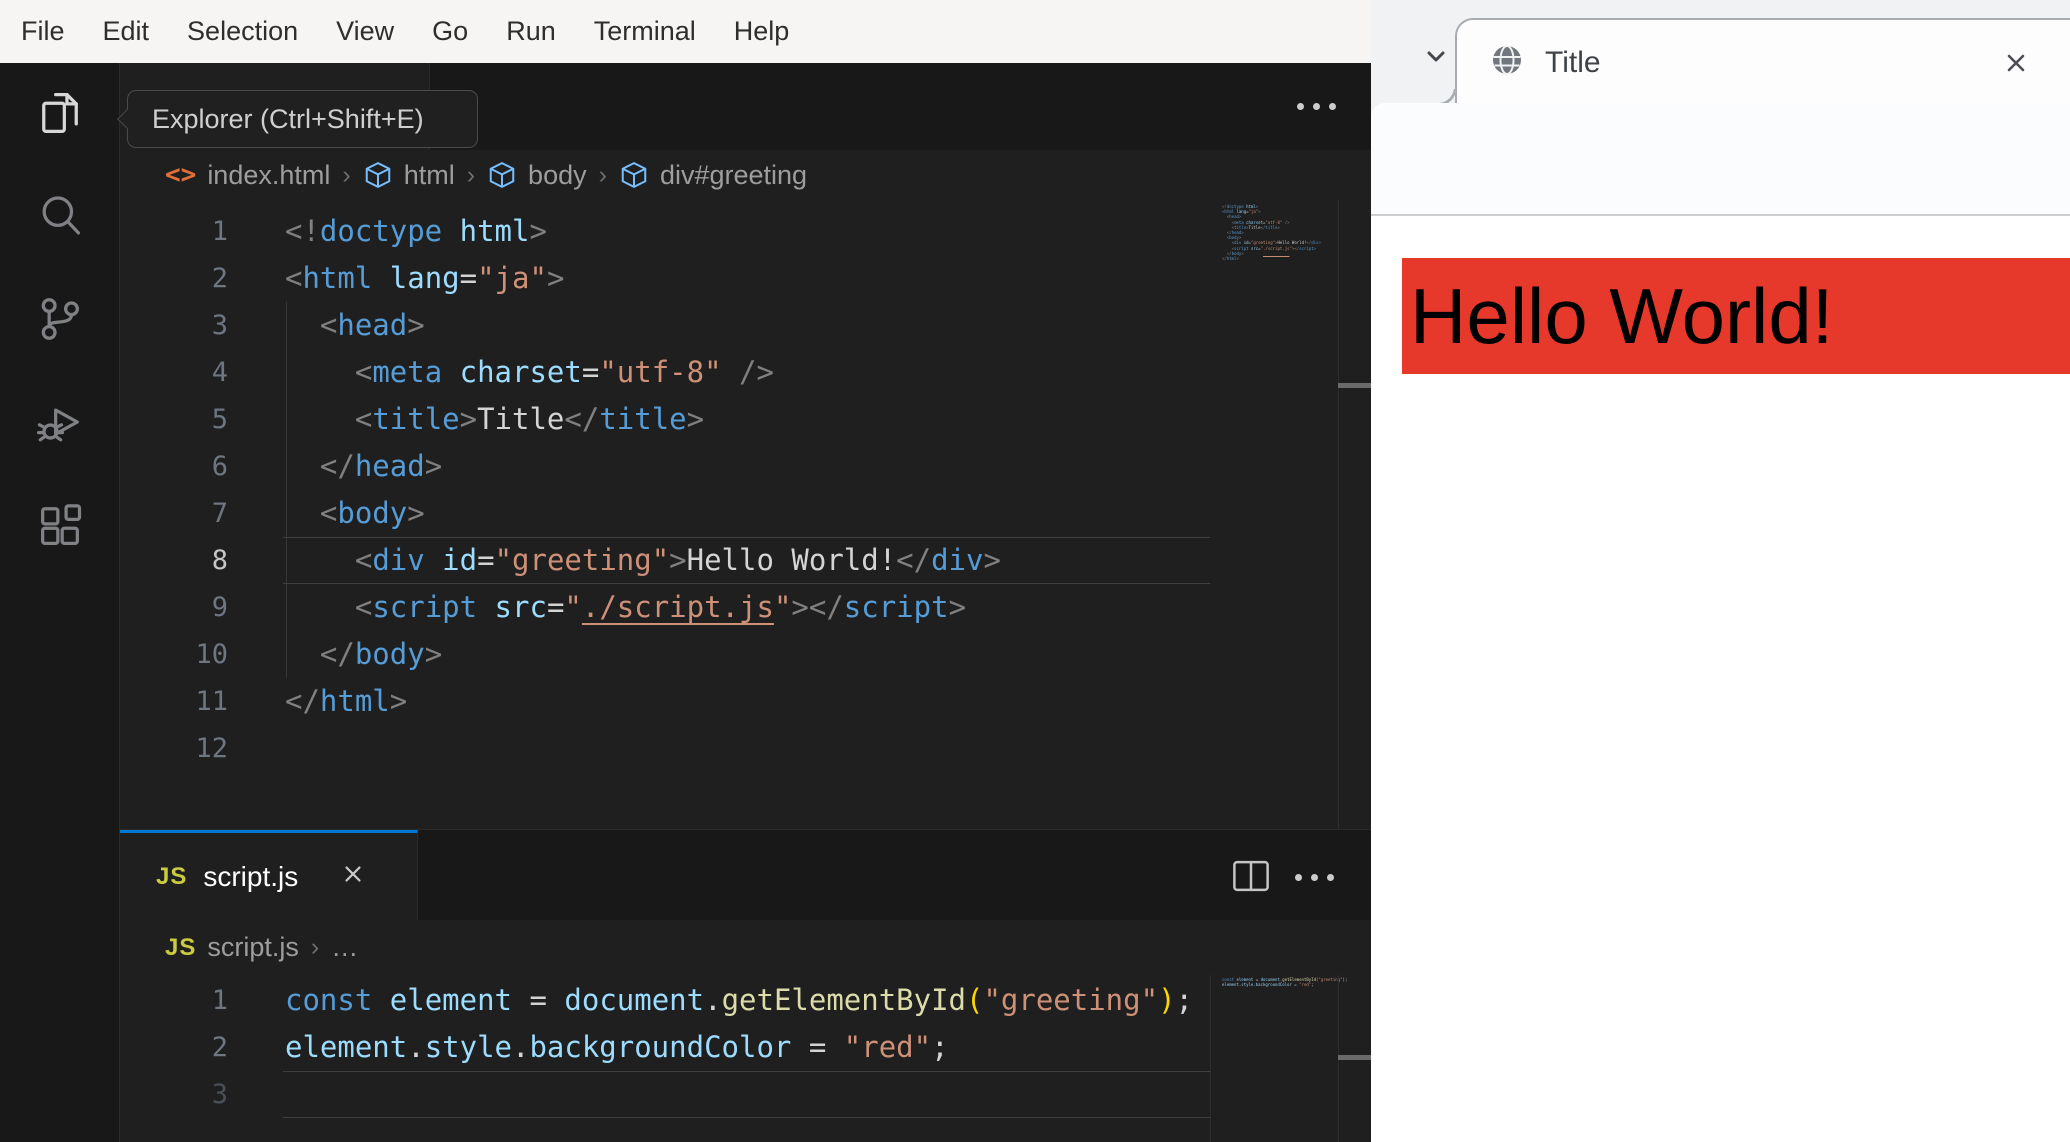  What do you see at coordinates (242, 31) in the screenshot?
I see `menu-item-selection: Selection` at bounding box center [242, 31].